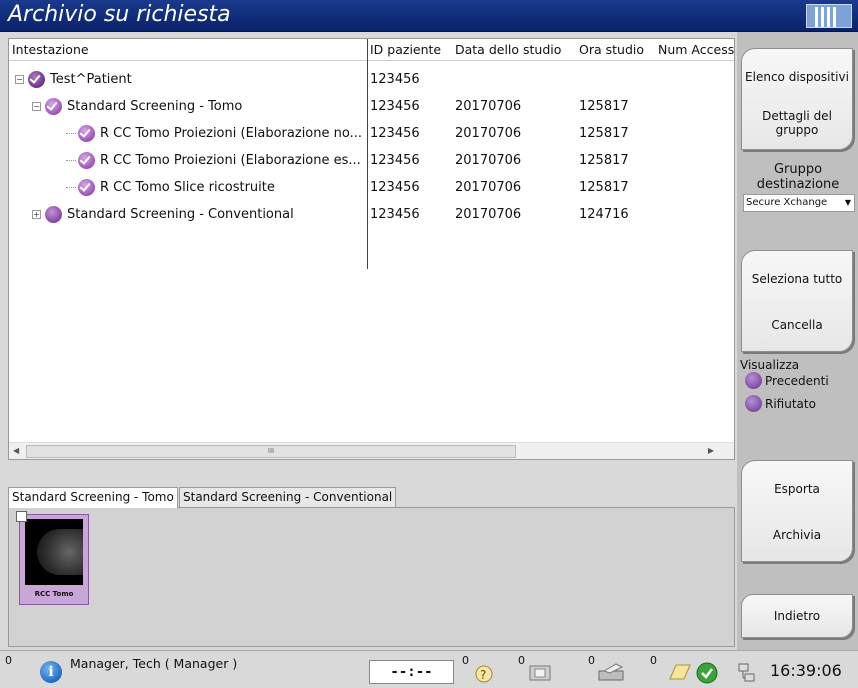 The width and height of the screenshot is (858, 688). Describe the element at coordinates (797, 380) in the screenshot. I see `show-prior-label: Precedenti` at that location.